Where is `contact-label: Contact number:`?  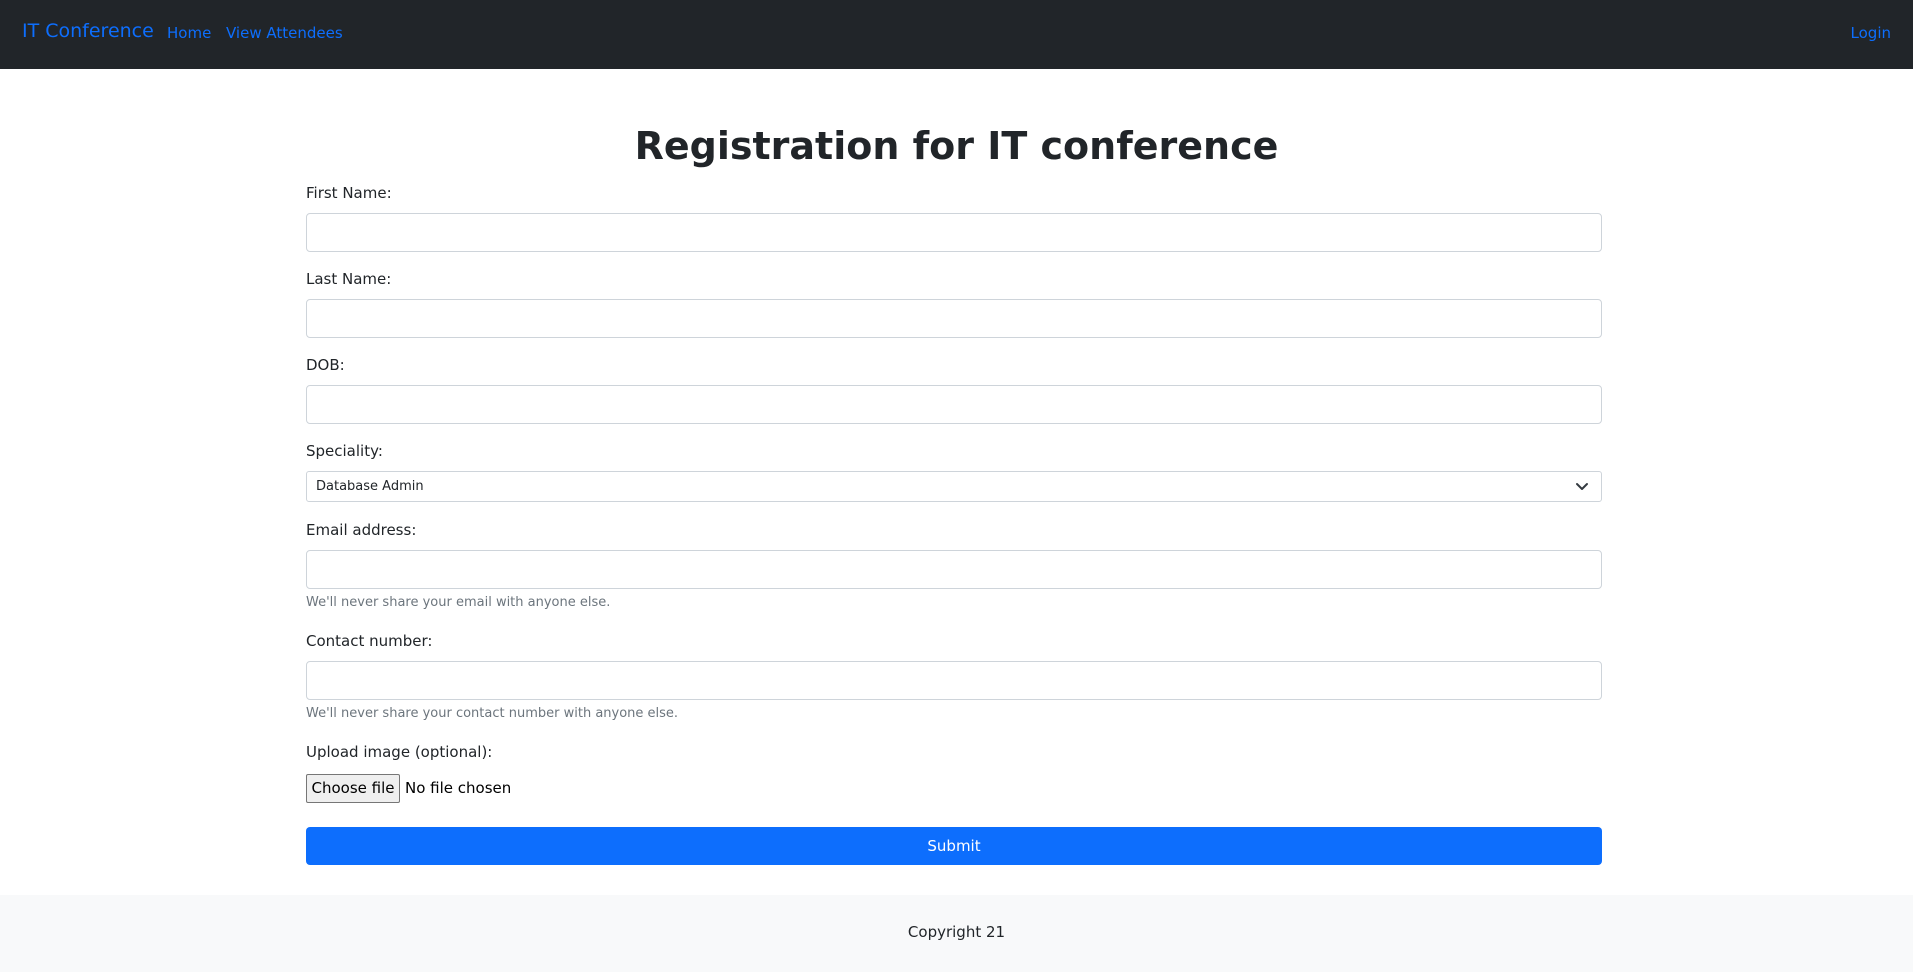
contact-label: Contact number: is located at coordinates (369, 641).